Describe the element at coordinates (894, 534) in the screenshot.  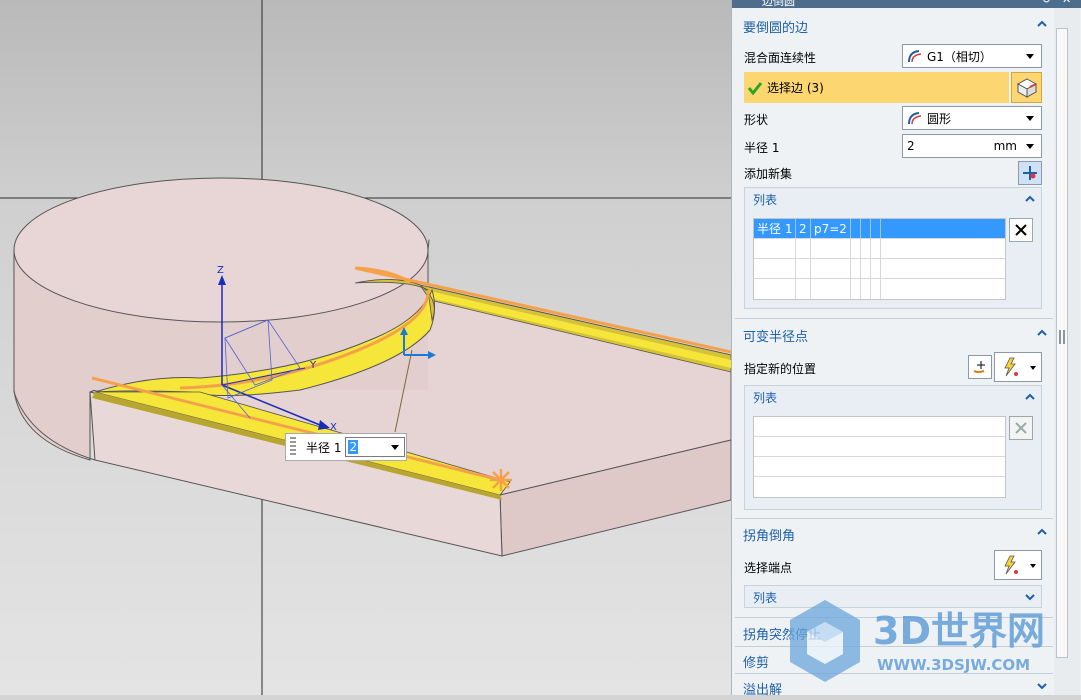
I see `section-header-corner-setback: 拐角倒角` at that location.